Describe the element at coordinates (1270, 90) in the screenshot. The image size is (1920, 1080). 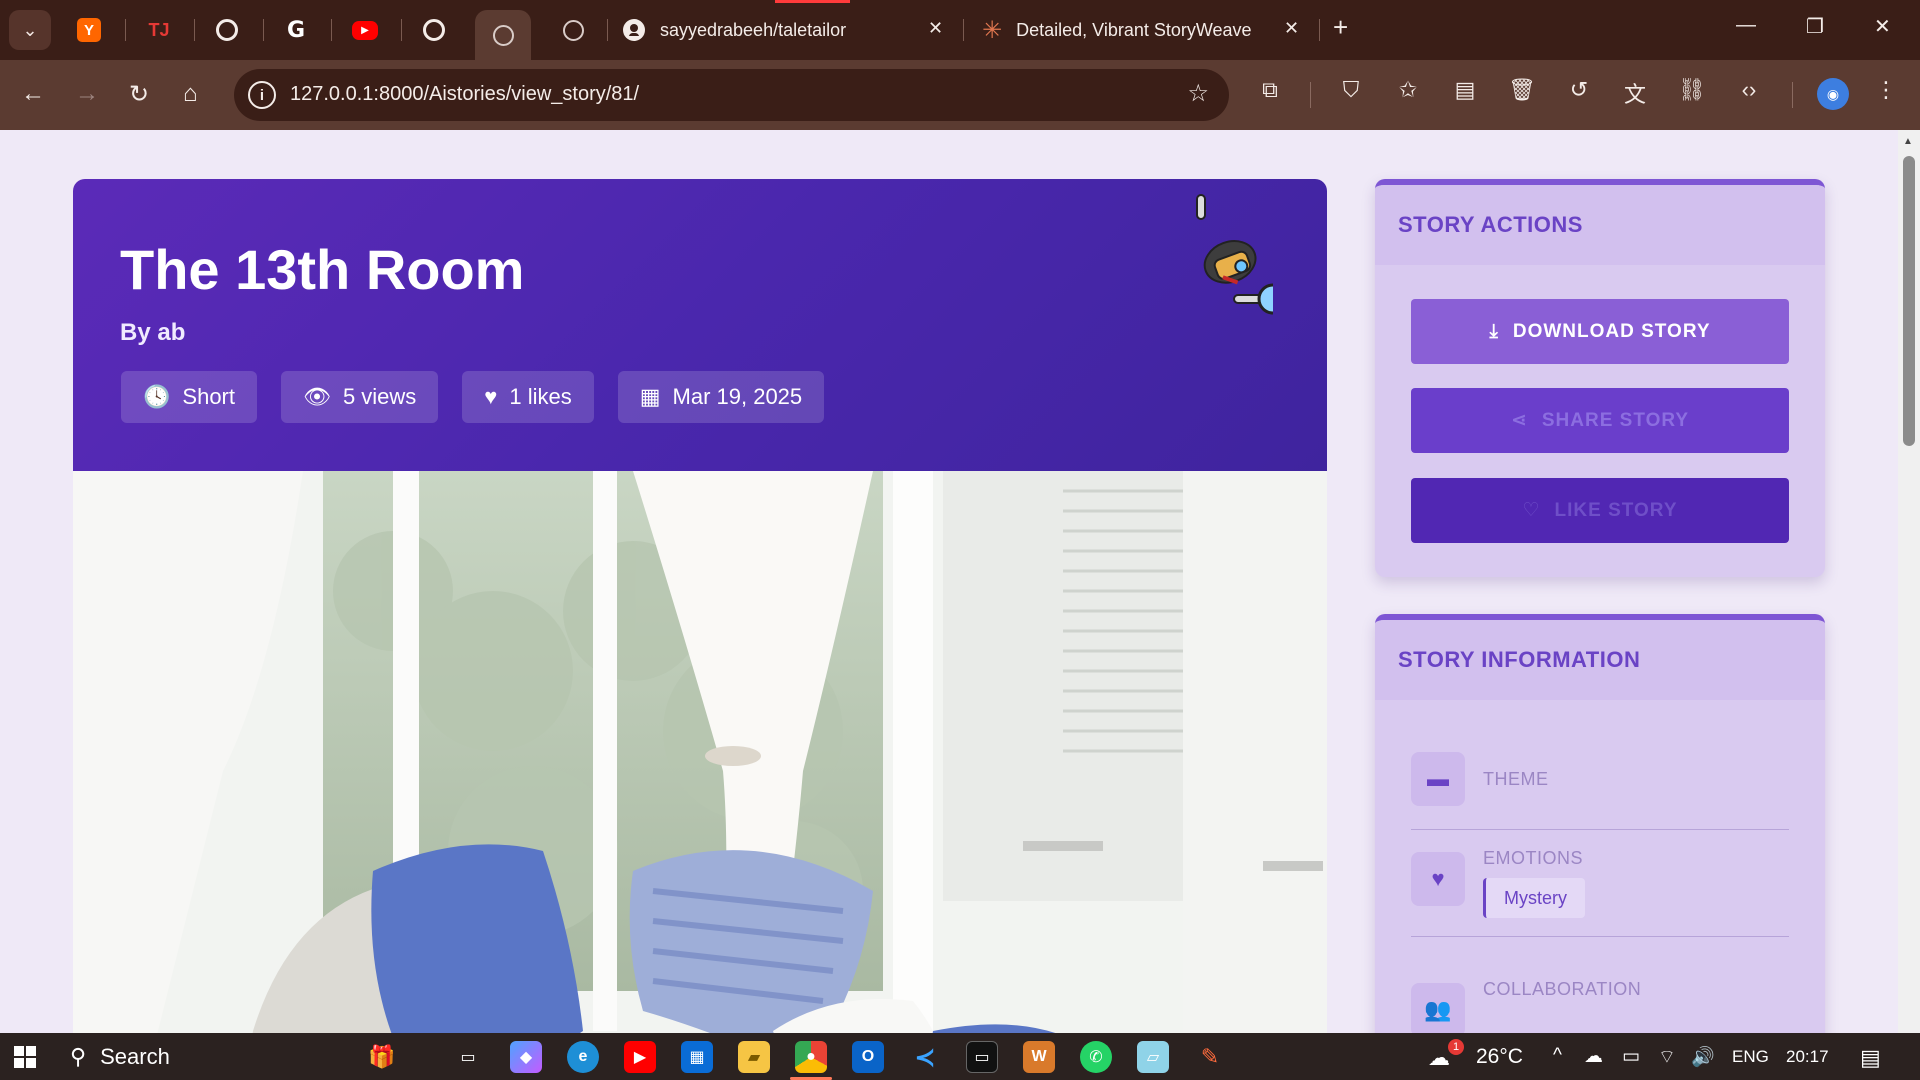
I see `extensions-puzzle-icon: ⧉` at that location.